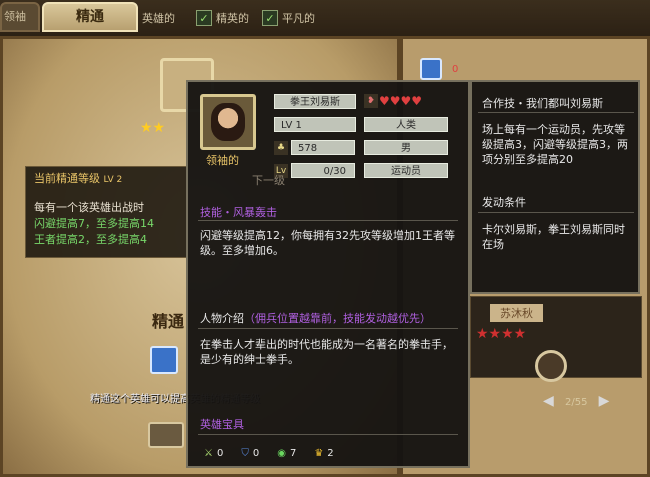 Image resolution: width=650 pixels, height=477 pixels. I want to click on top-bar: 领袖 精通 英雄的 ✓ 精英的 ✓ 平凡的, so click(325, 19).